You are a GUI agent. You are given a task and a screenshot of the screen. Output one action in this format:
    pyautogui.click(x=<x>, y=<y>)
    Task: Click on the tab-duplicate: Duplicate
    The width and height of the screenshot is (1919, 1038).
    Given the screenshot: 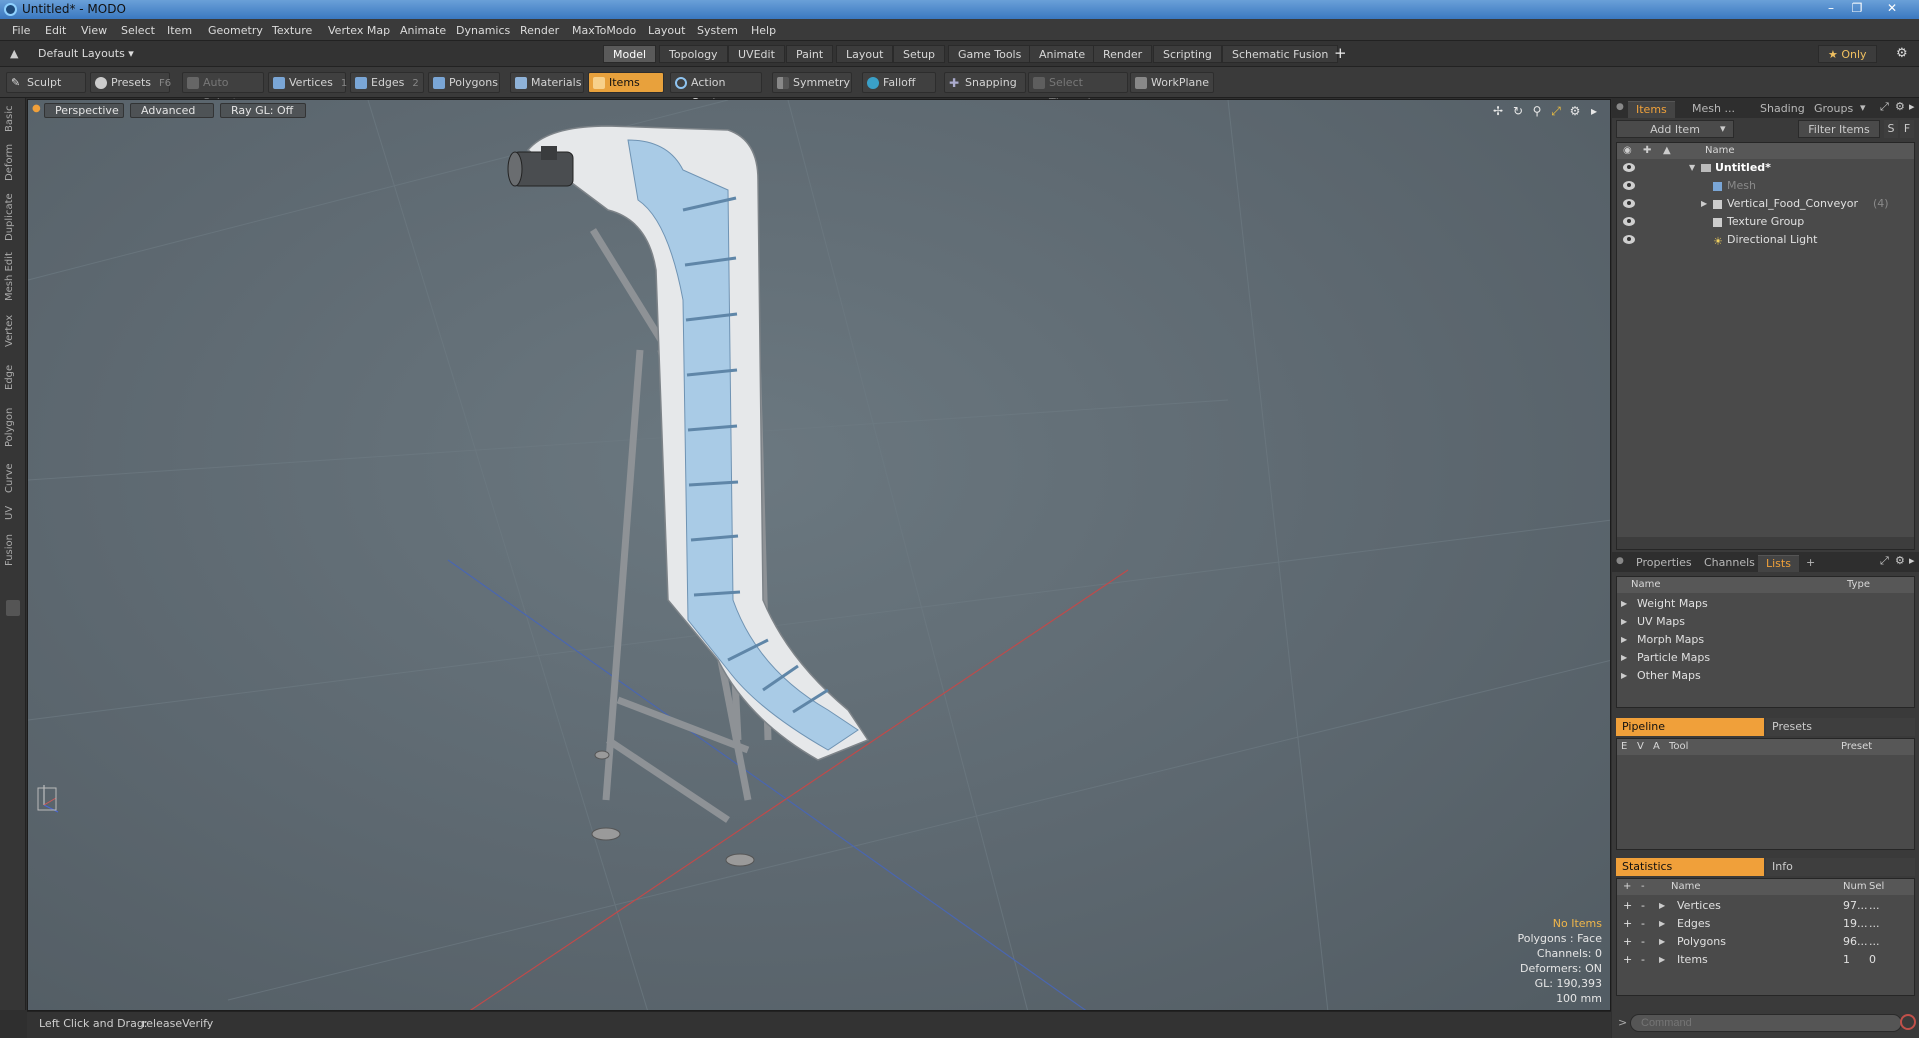 What is the action you would take?
    pyautogui.click(x=13, y=217)
    